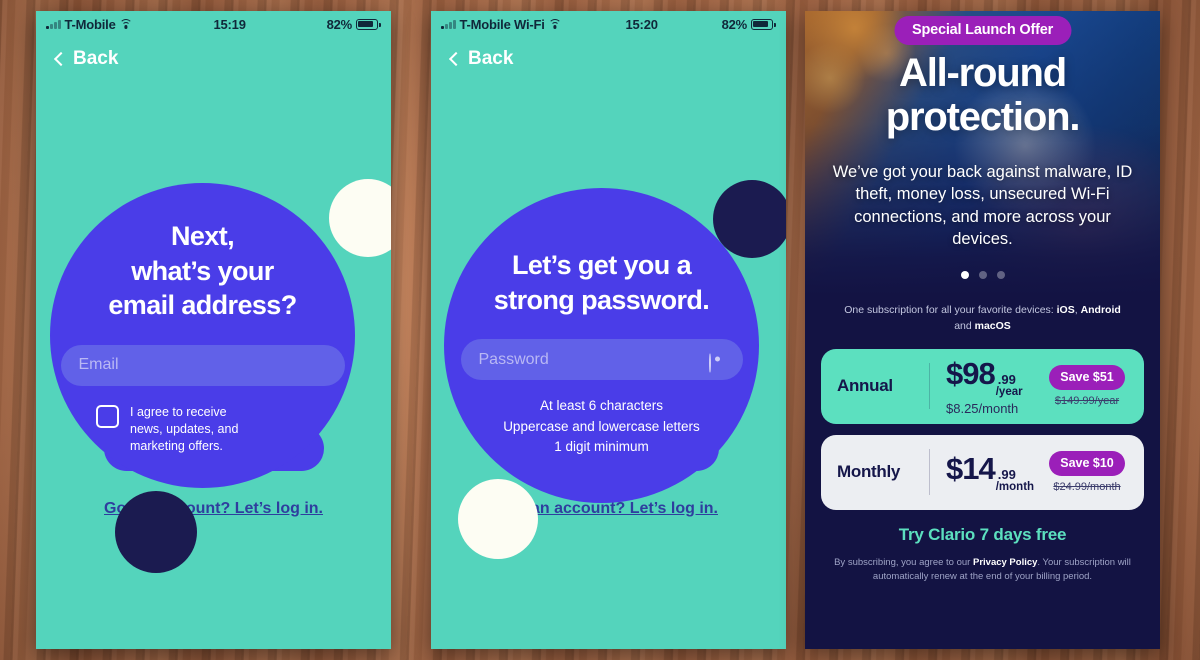 The width and height of the screenshot is (1200, 660). What do you see at coordinates (983, 117) in the screenshot?
I see `paywall-title-line-2: protection.` at bounding box center [983, 117].